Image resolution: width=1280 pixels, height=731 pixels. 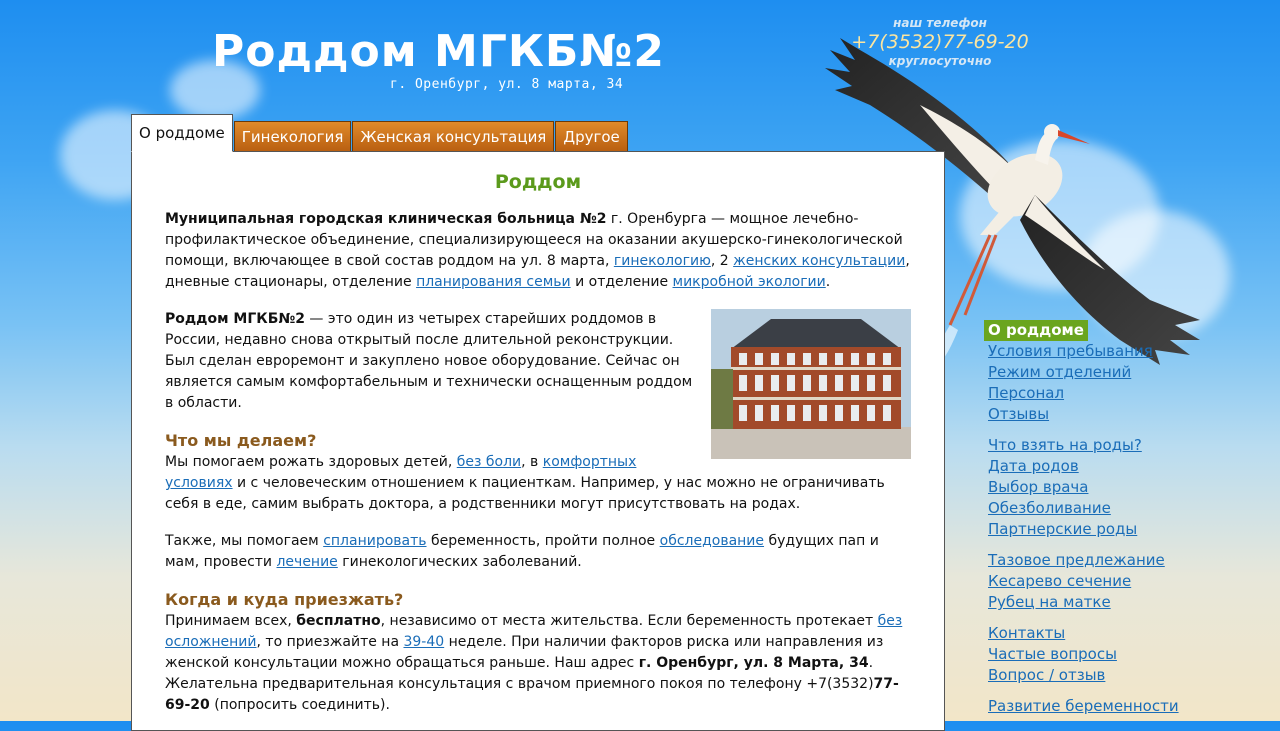 What do you see at coordinates (284, 599) in the screenshot?
I see `section-heading-when: Когда и куда приезжать?` at bounding box center [284, 599].